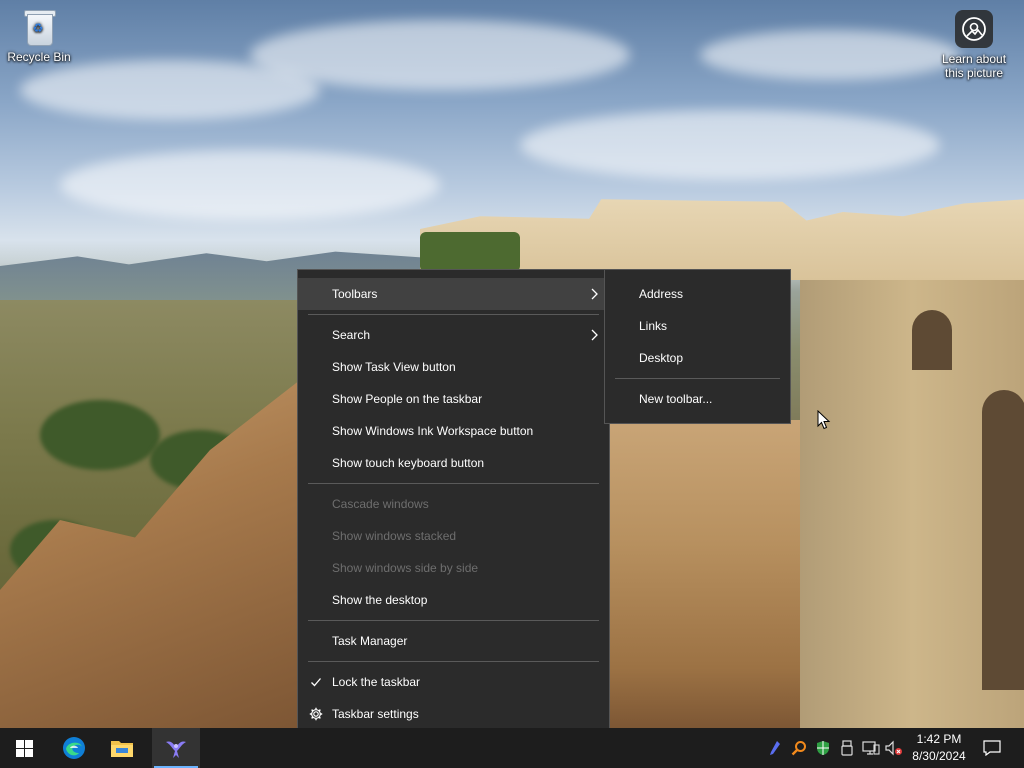 The width and height of the screenshot is (1024, 768). Describe the element at coordinates (697, 294) in the screenshot. I see `submenu-item-address: Address` at that location.